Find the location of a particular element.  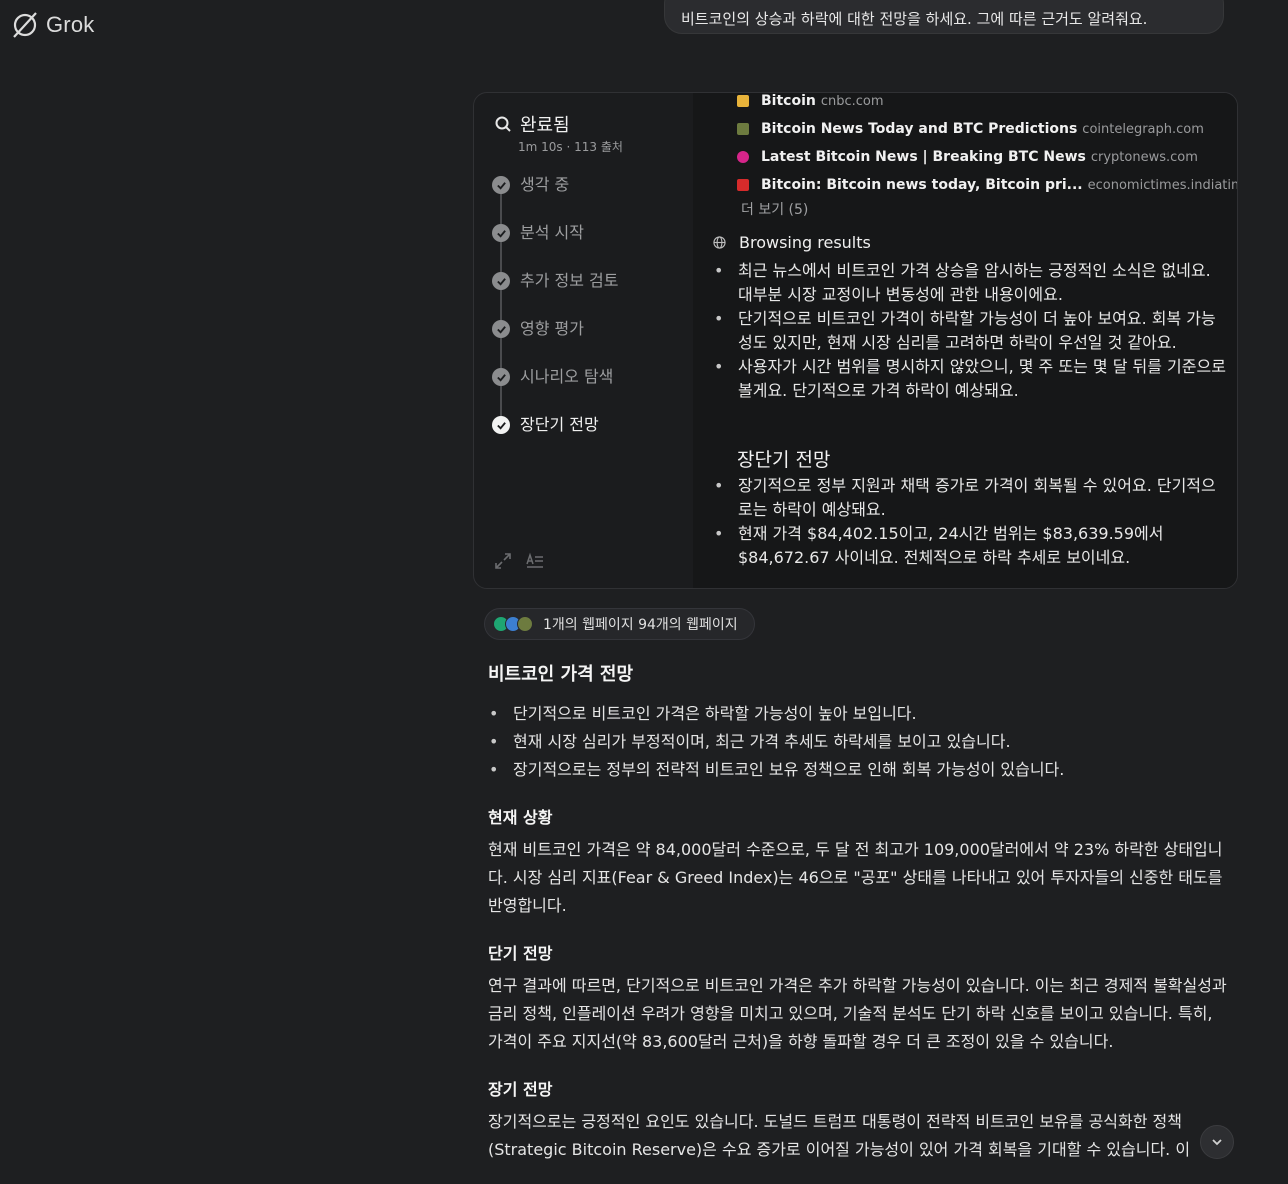

browsing-header-label: Browsing results is located at coordinates (805, 242).